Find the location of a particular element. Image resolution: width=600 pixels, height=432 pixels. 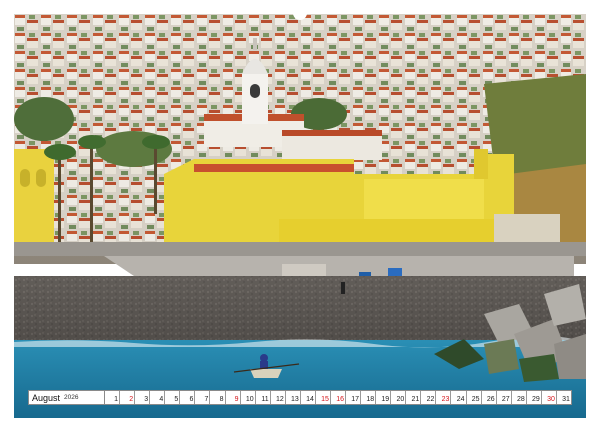

day-number: 20 is located at coordinates (400, 399).